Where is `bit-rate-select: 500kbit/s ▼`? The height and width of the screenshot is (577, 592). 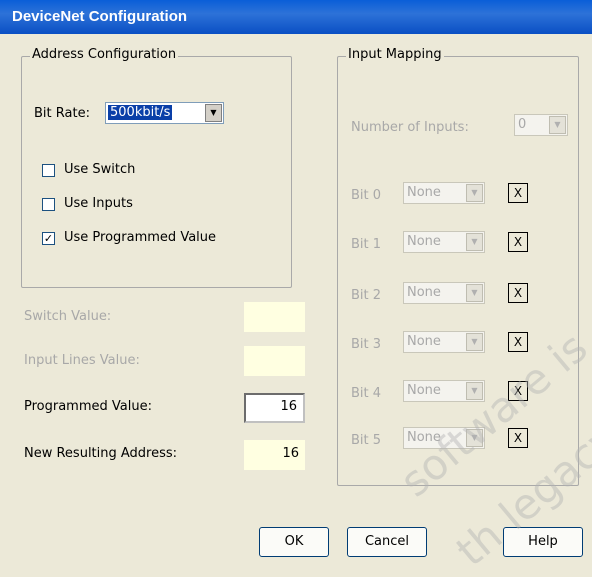
bit-rate-select: 500kbit/s ▼ is located at coordinates (164, 113).